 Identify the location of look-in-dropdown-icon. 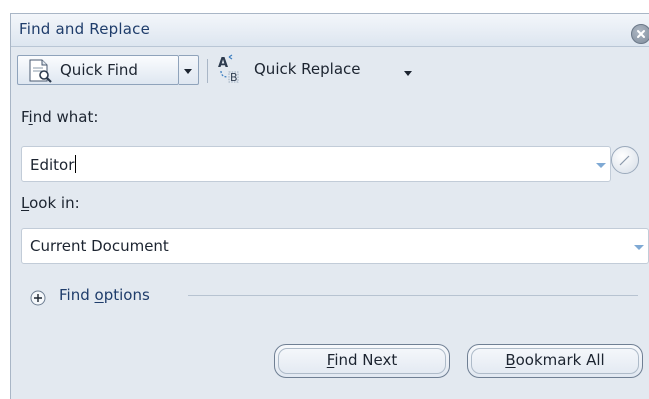
(638, 246).